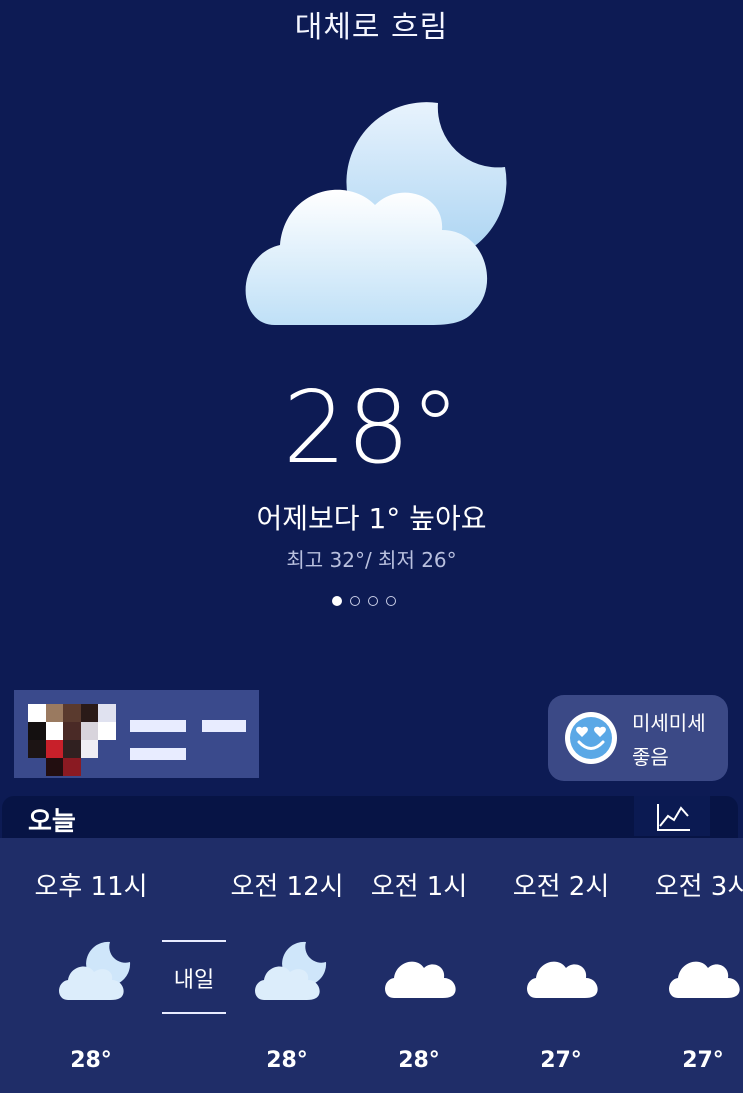  Describe the element at coordinates (650, 757) in the screenshot. I see `fine-dust-status: 좋음` at that location.